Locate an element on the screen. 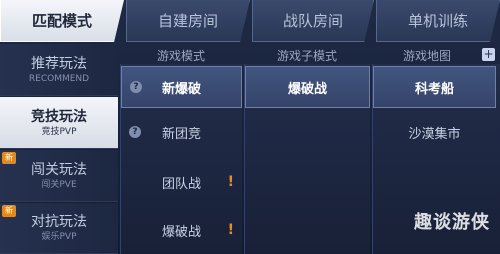  tab-single-training: 单机训练 is located at coordinates (438, 21).